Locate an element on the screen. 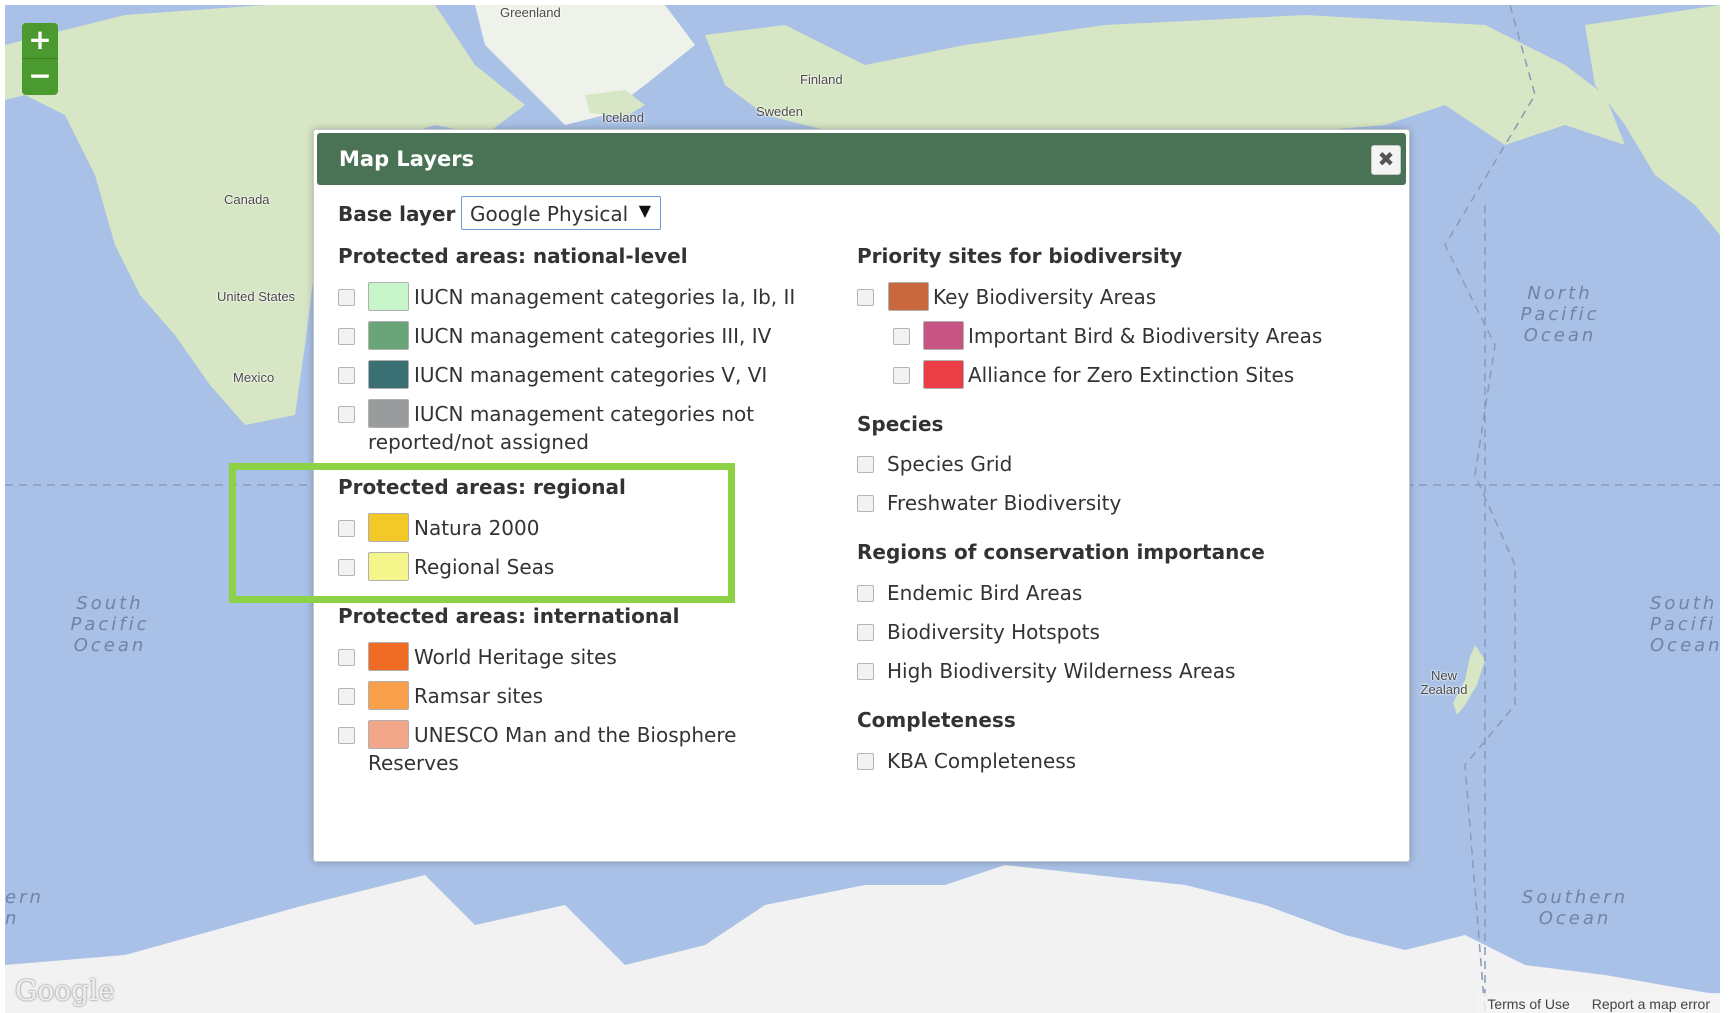 Image resolution: width=1732 pixels, height=1013 pixels. layer-row-biodiversity-hotspots: Biodiversity Hotspots is located at coordinates (1057, 632).